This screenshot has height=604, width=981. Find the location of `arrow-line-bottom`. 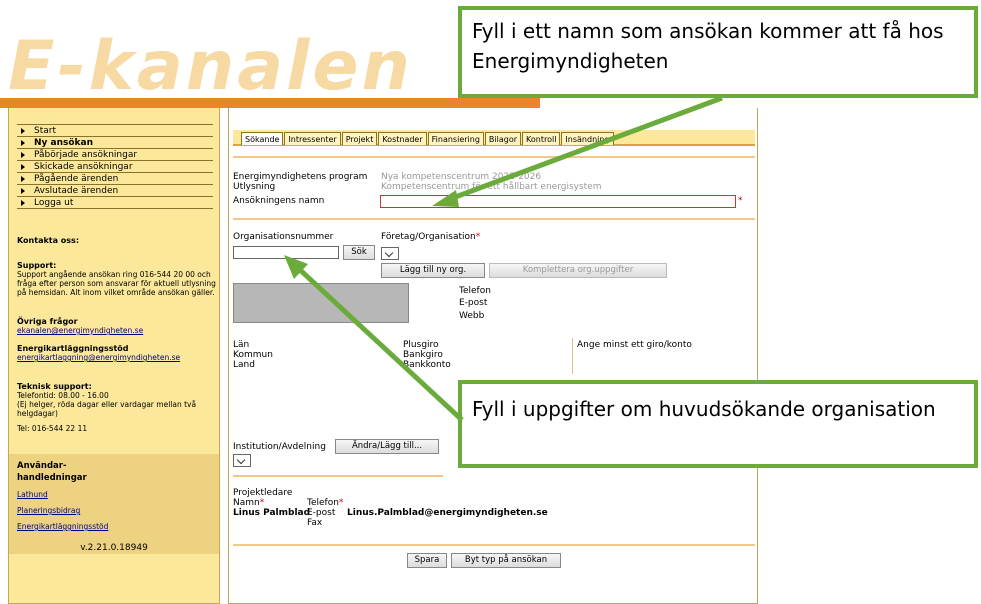

arrow-line-bottom is located at coordinates (380, 344).